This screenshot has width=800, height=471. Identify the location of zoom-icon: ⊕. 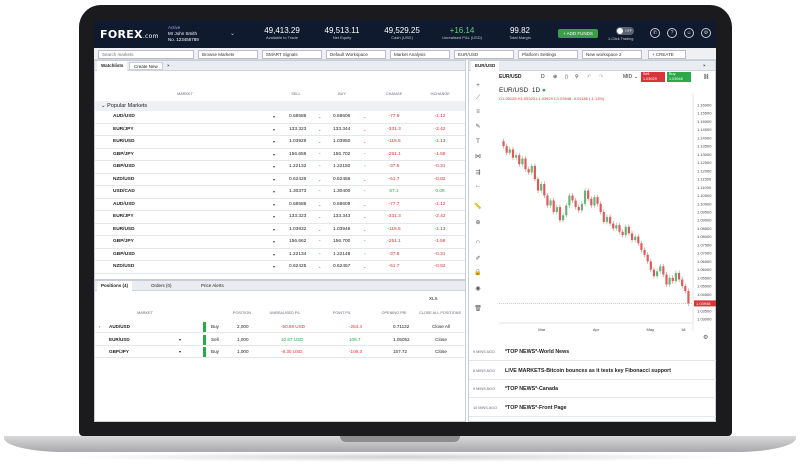
(478, 224).